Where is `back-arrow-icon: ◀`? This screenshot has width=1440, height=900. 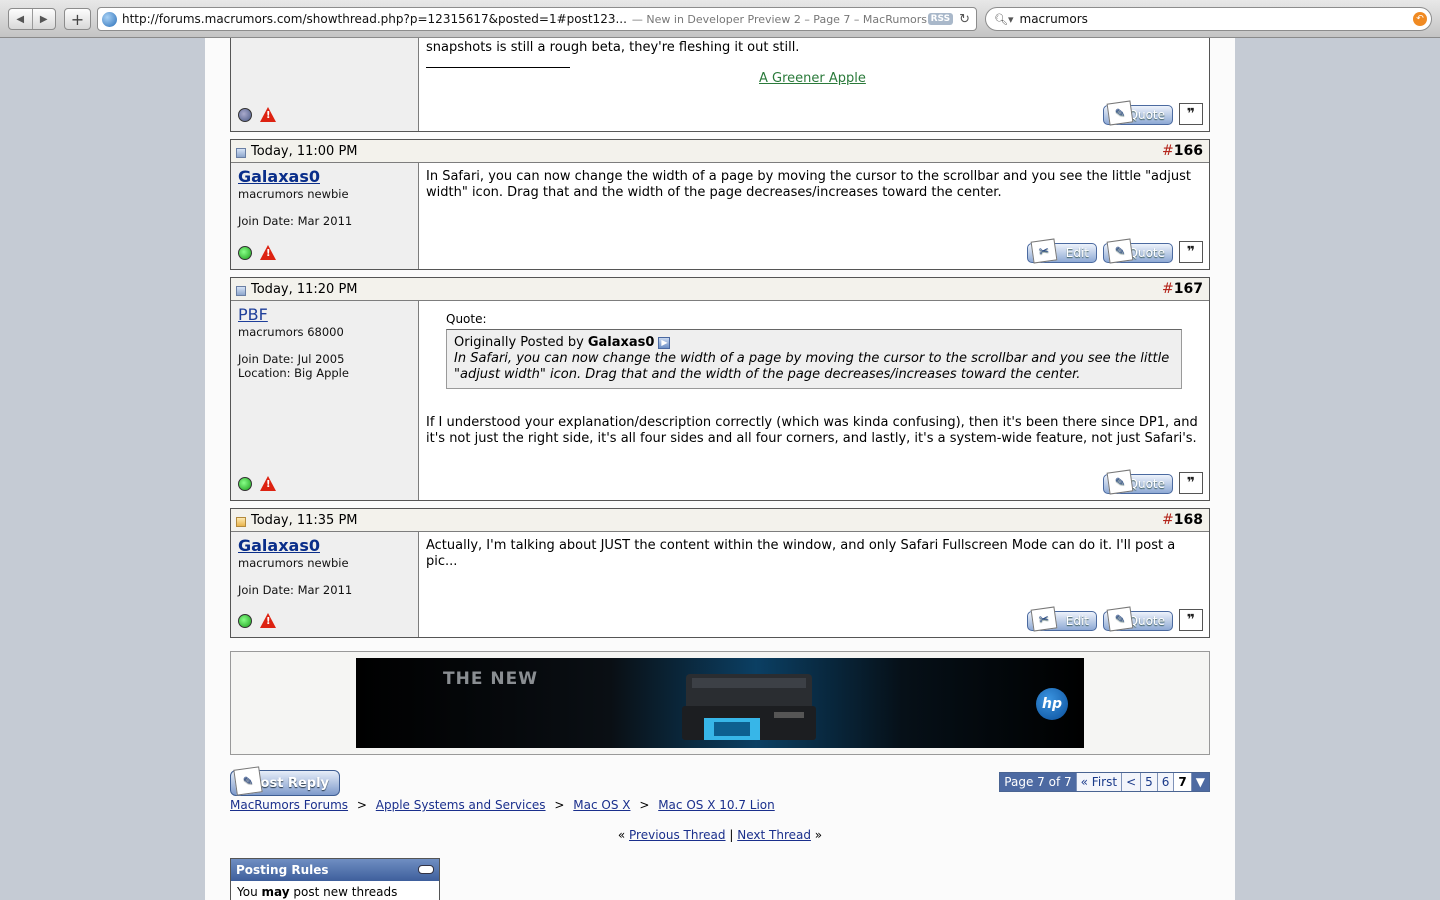 back-arrow-icon: ◀ is located at coordinates (20, 19).